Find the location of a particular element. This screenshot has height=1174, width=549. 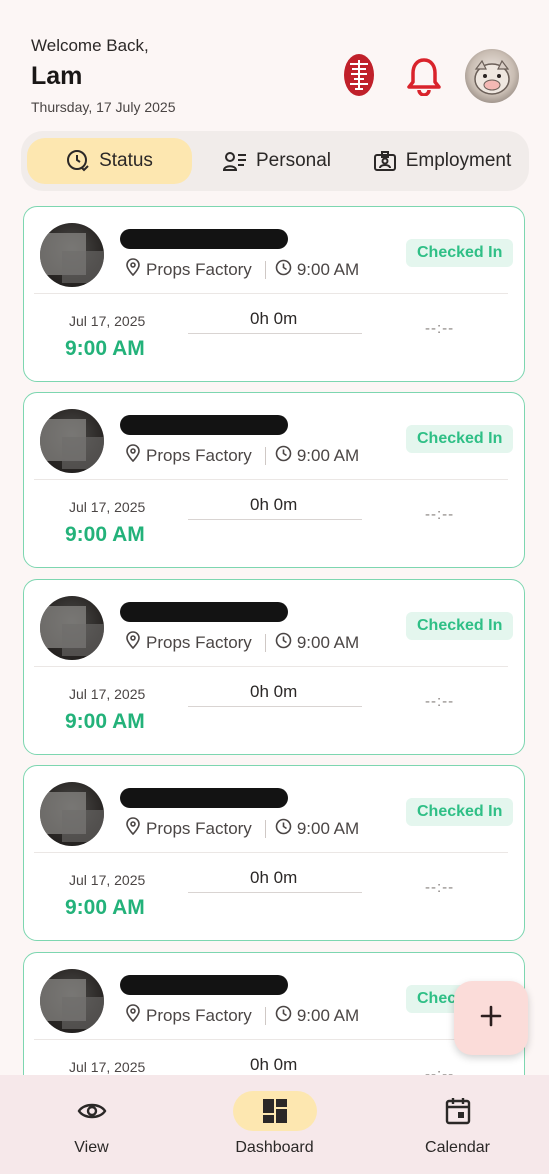

nav-view: View is located at coordinates (91, 1124).